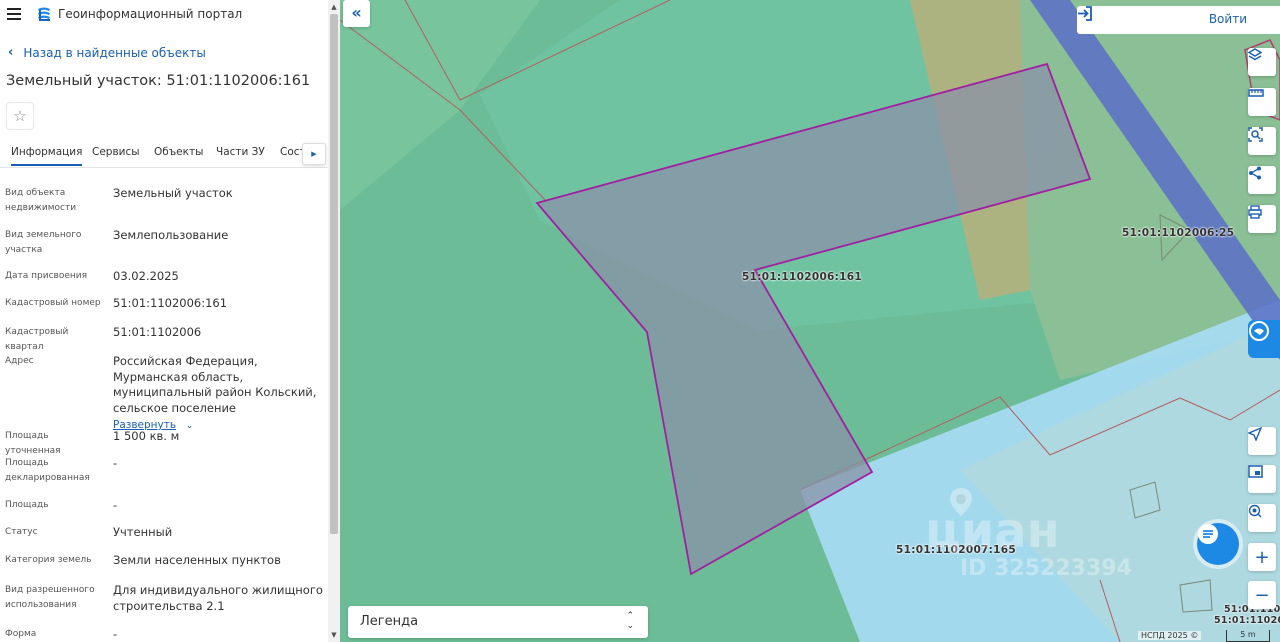  I want to click on panel-scrollbar: ▲ ▼, so click(334, 321).